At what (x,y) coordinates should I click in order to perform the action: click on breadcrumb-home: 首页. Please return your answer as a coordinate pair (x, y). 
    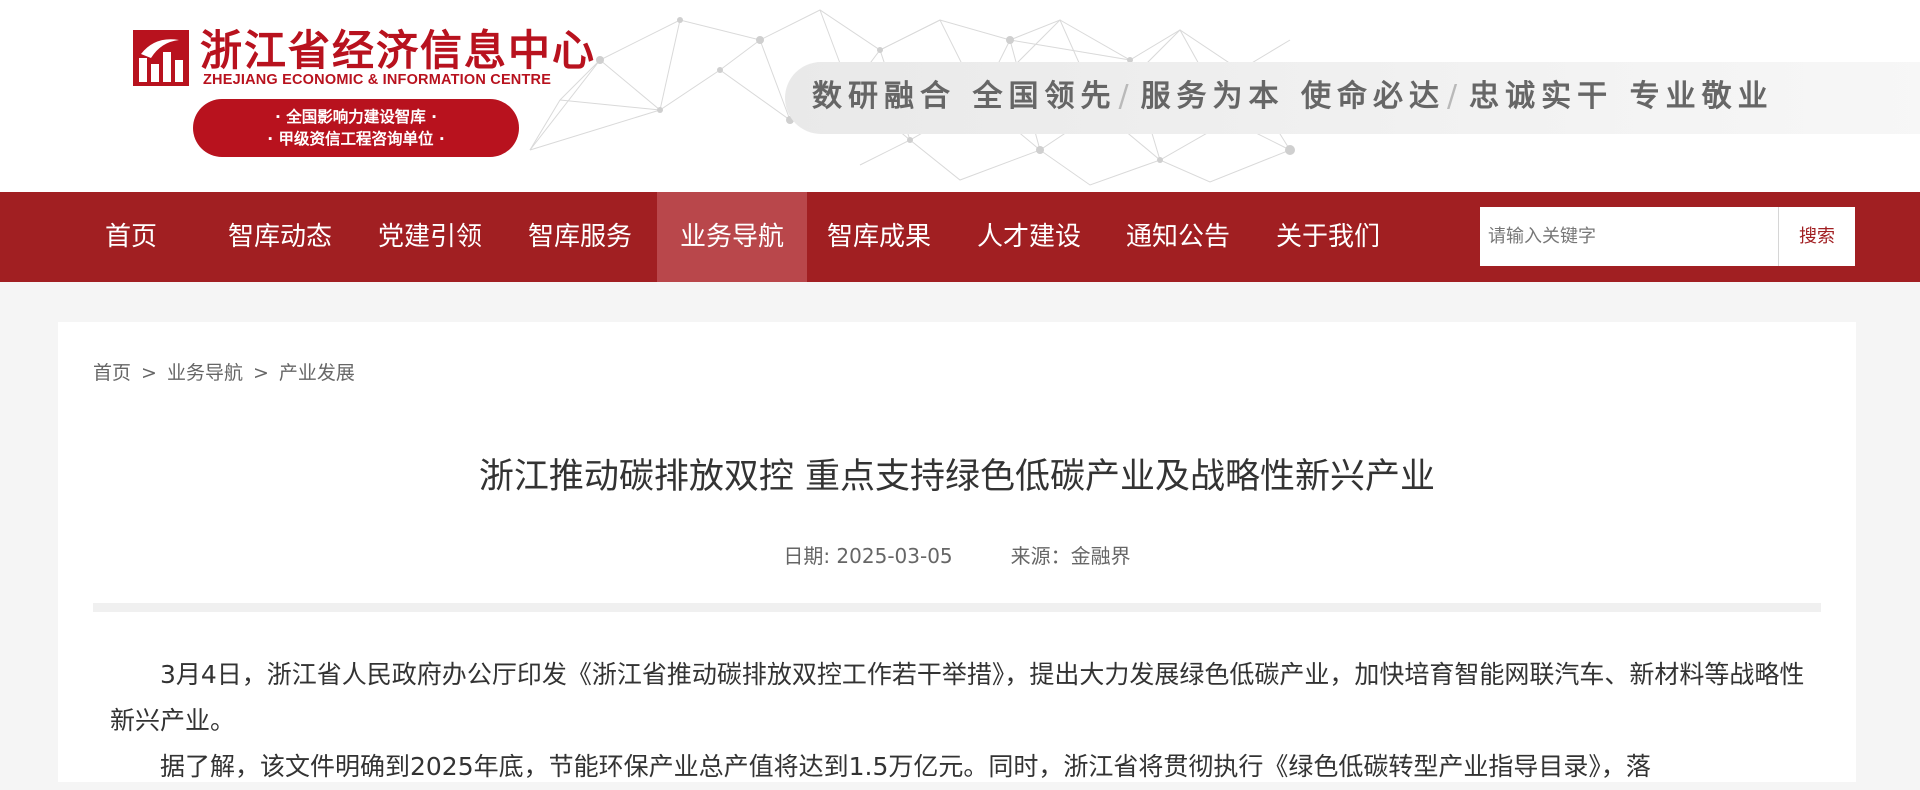
    Looking at the image, I should click on (112, 371).